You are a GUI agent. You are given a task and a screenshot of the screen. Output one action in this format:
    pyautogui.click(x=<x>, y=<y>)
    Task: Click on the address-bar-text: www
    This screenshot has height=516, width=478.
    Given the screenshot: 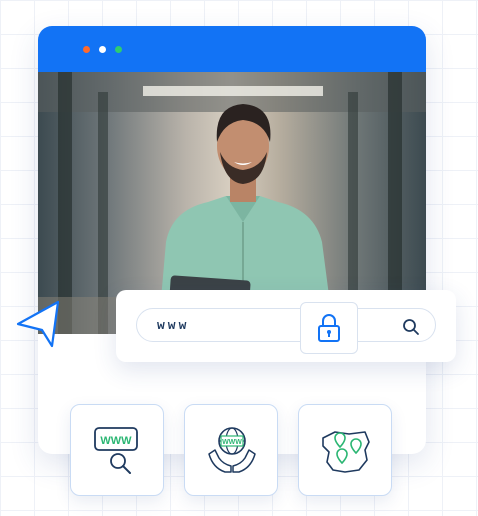 What is the action you would take?
    pyautogui.click(x=173, y=325)
    